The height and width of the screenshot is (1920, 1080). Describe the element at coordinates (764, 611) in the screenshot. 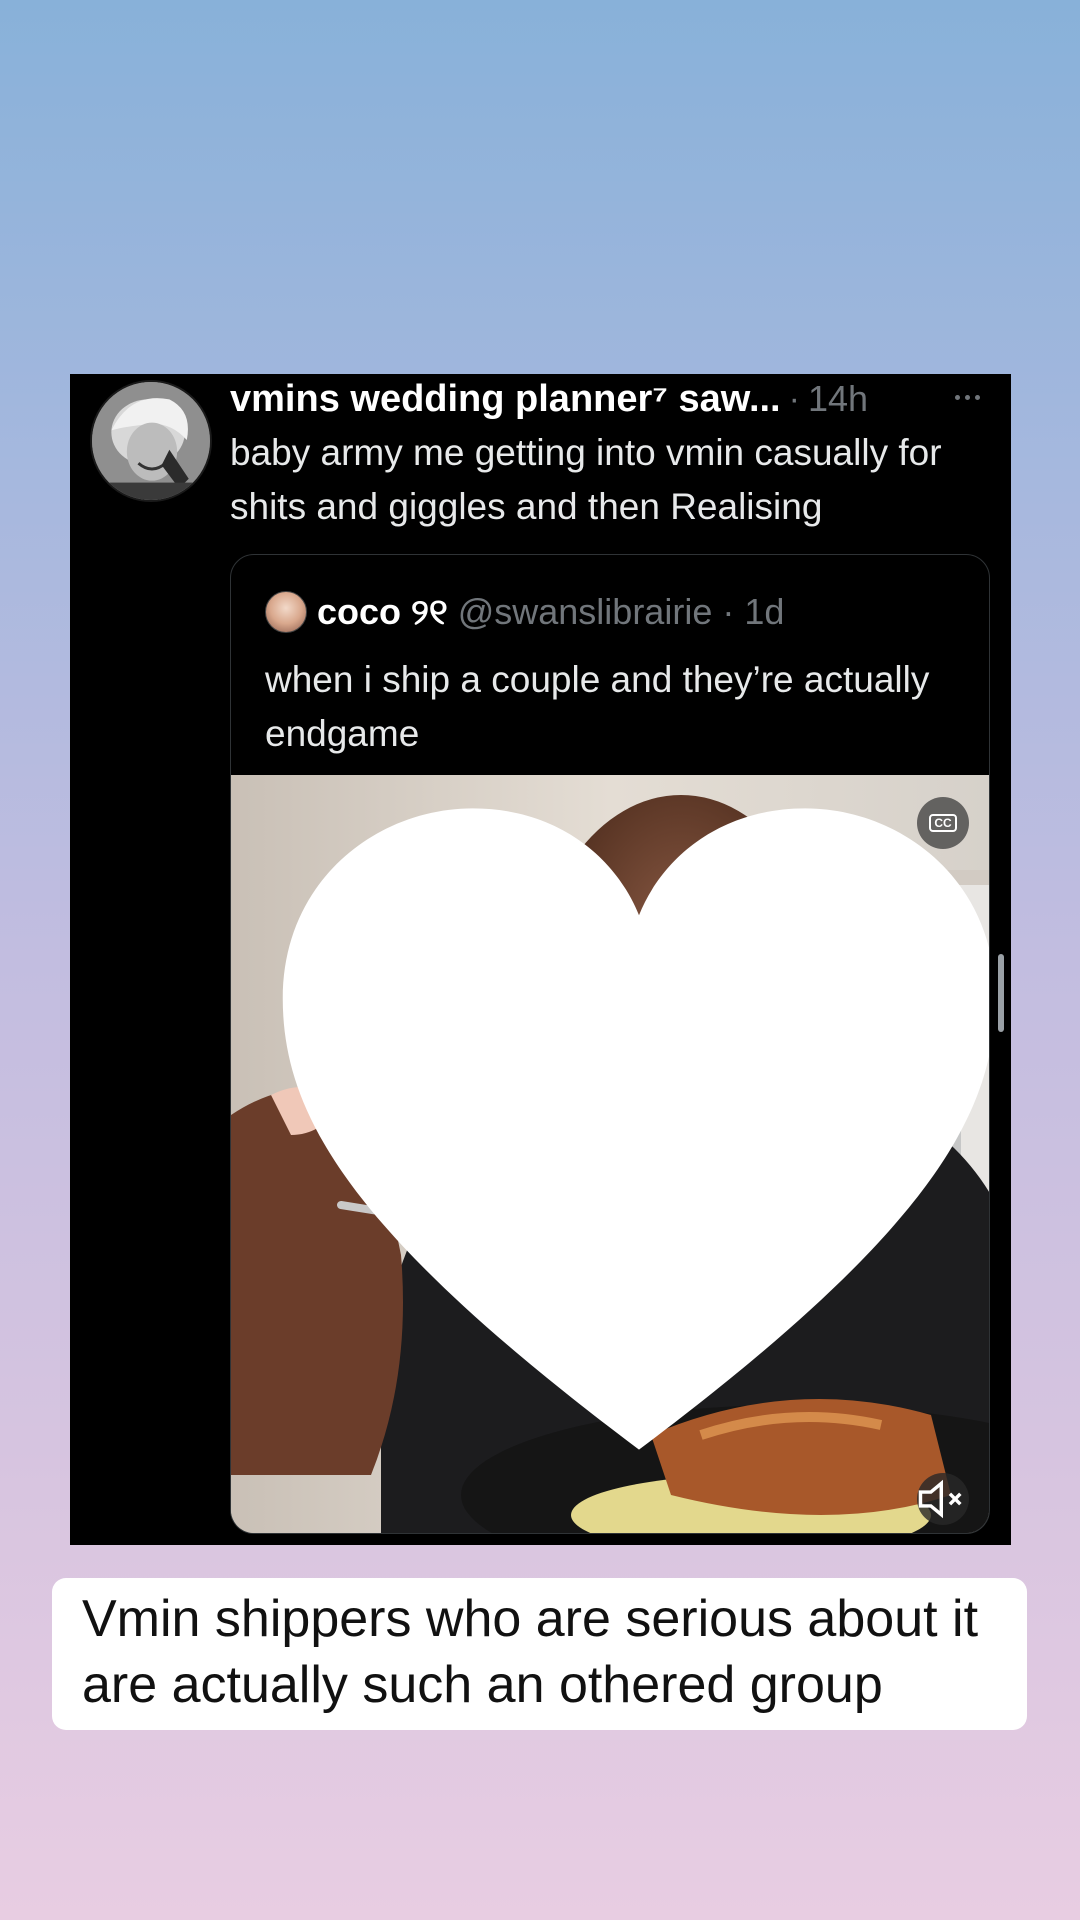

I see `quoted-tweet-timestamp: 1d` at that location.